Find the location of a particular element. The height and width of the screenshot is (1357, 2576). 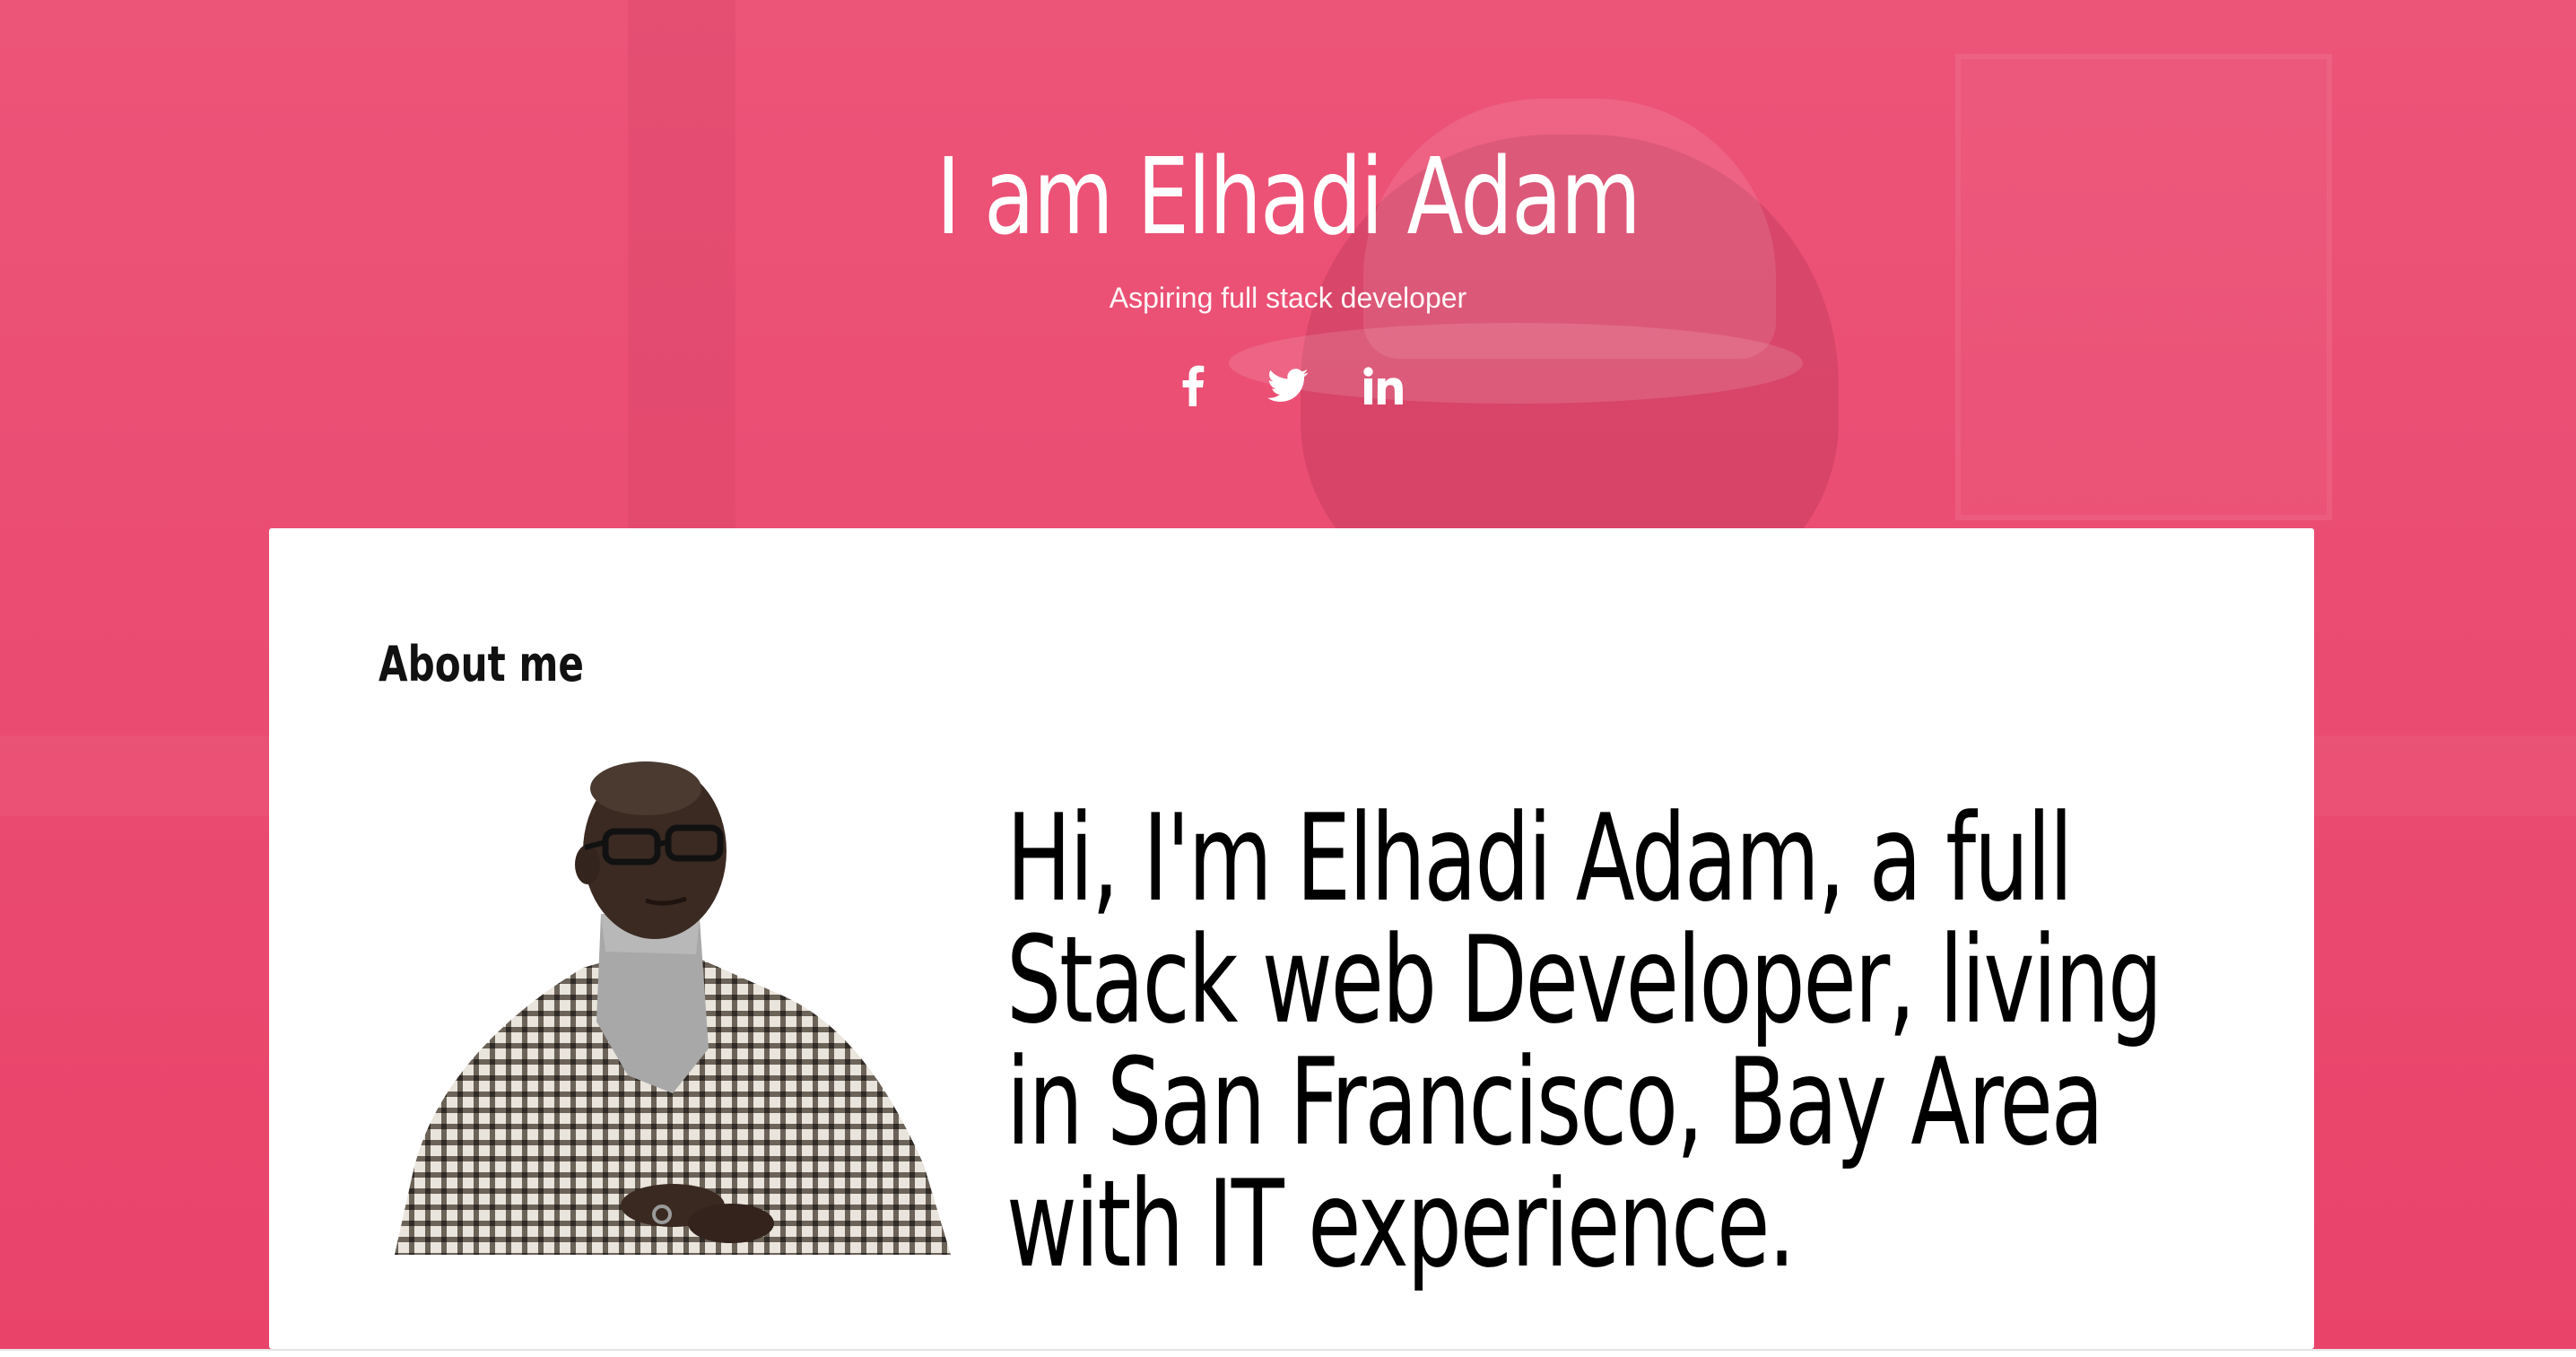

hero-title: I am Elhadi Adam is located at coordinates (1288, 196).